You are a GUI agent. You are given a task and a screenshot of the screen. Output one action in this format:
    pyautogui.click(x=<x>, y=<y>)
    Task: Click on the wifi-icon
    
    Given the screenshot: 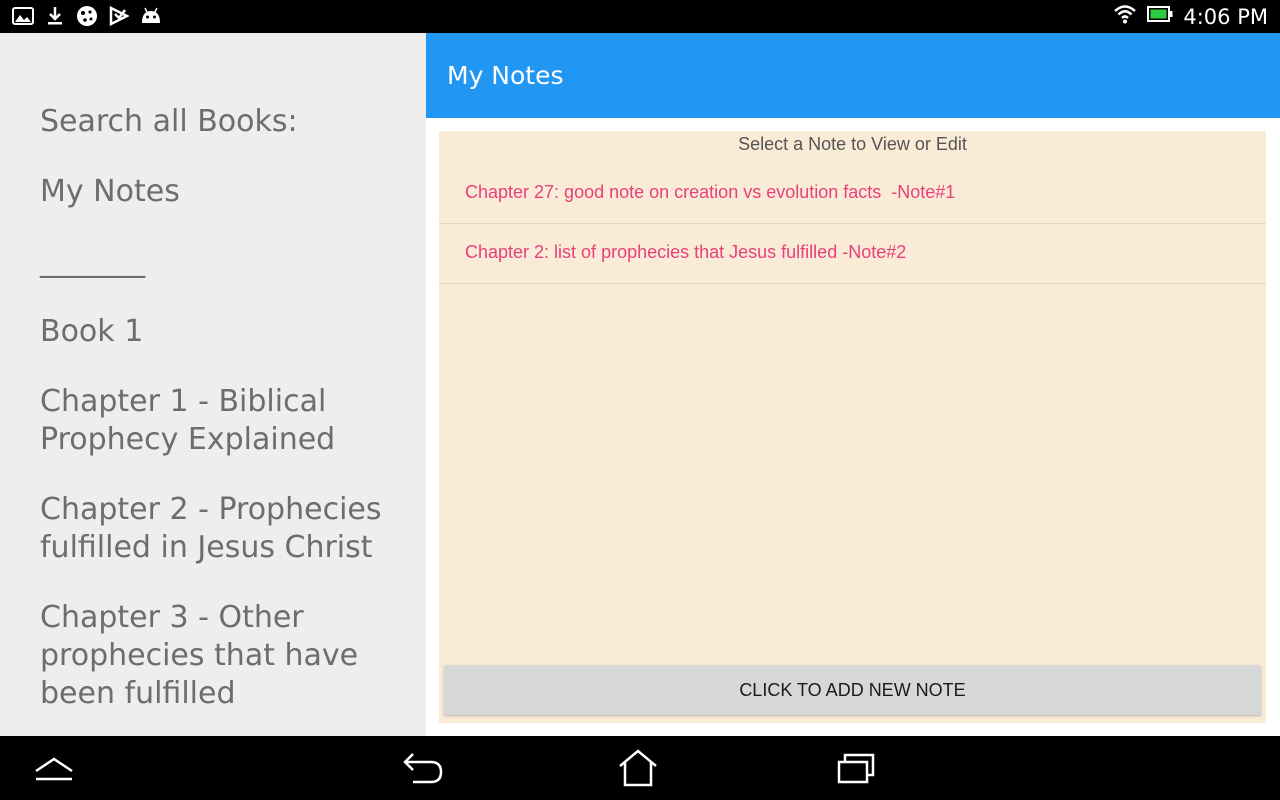 What is the action you would take?
    pyautogui.click(x=1125, y=16)
    